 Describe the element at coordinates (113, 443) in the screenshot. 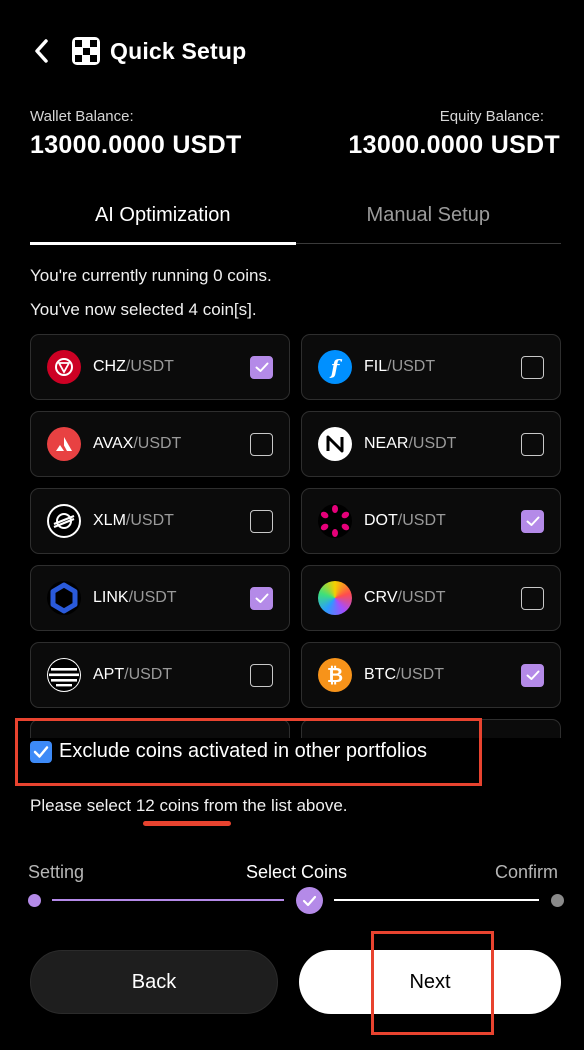

I see `coin-base: AVAX` at that location.